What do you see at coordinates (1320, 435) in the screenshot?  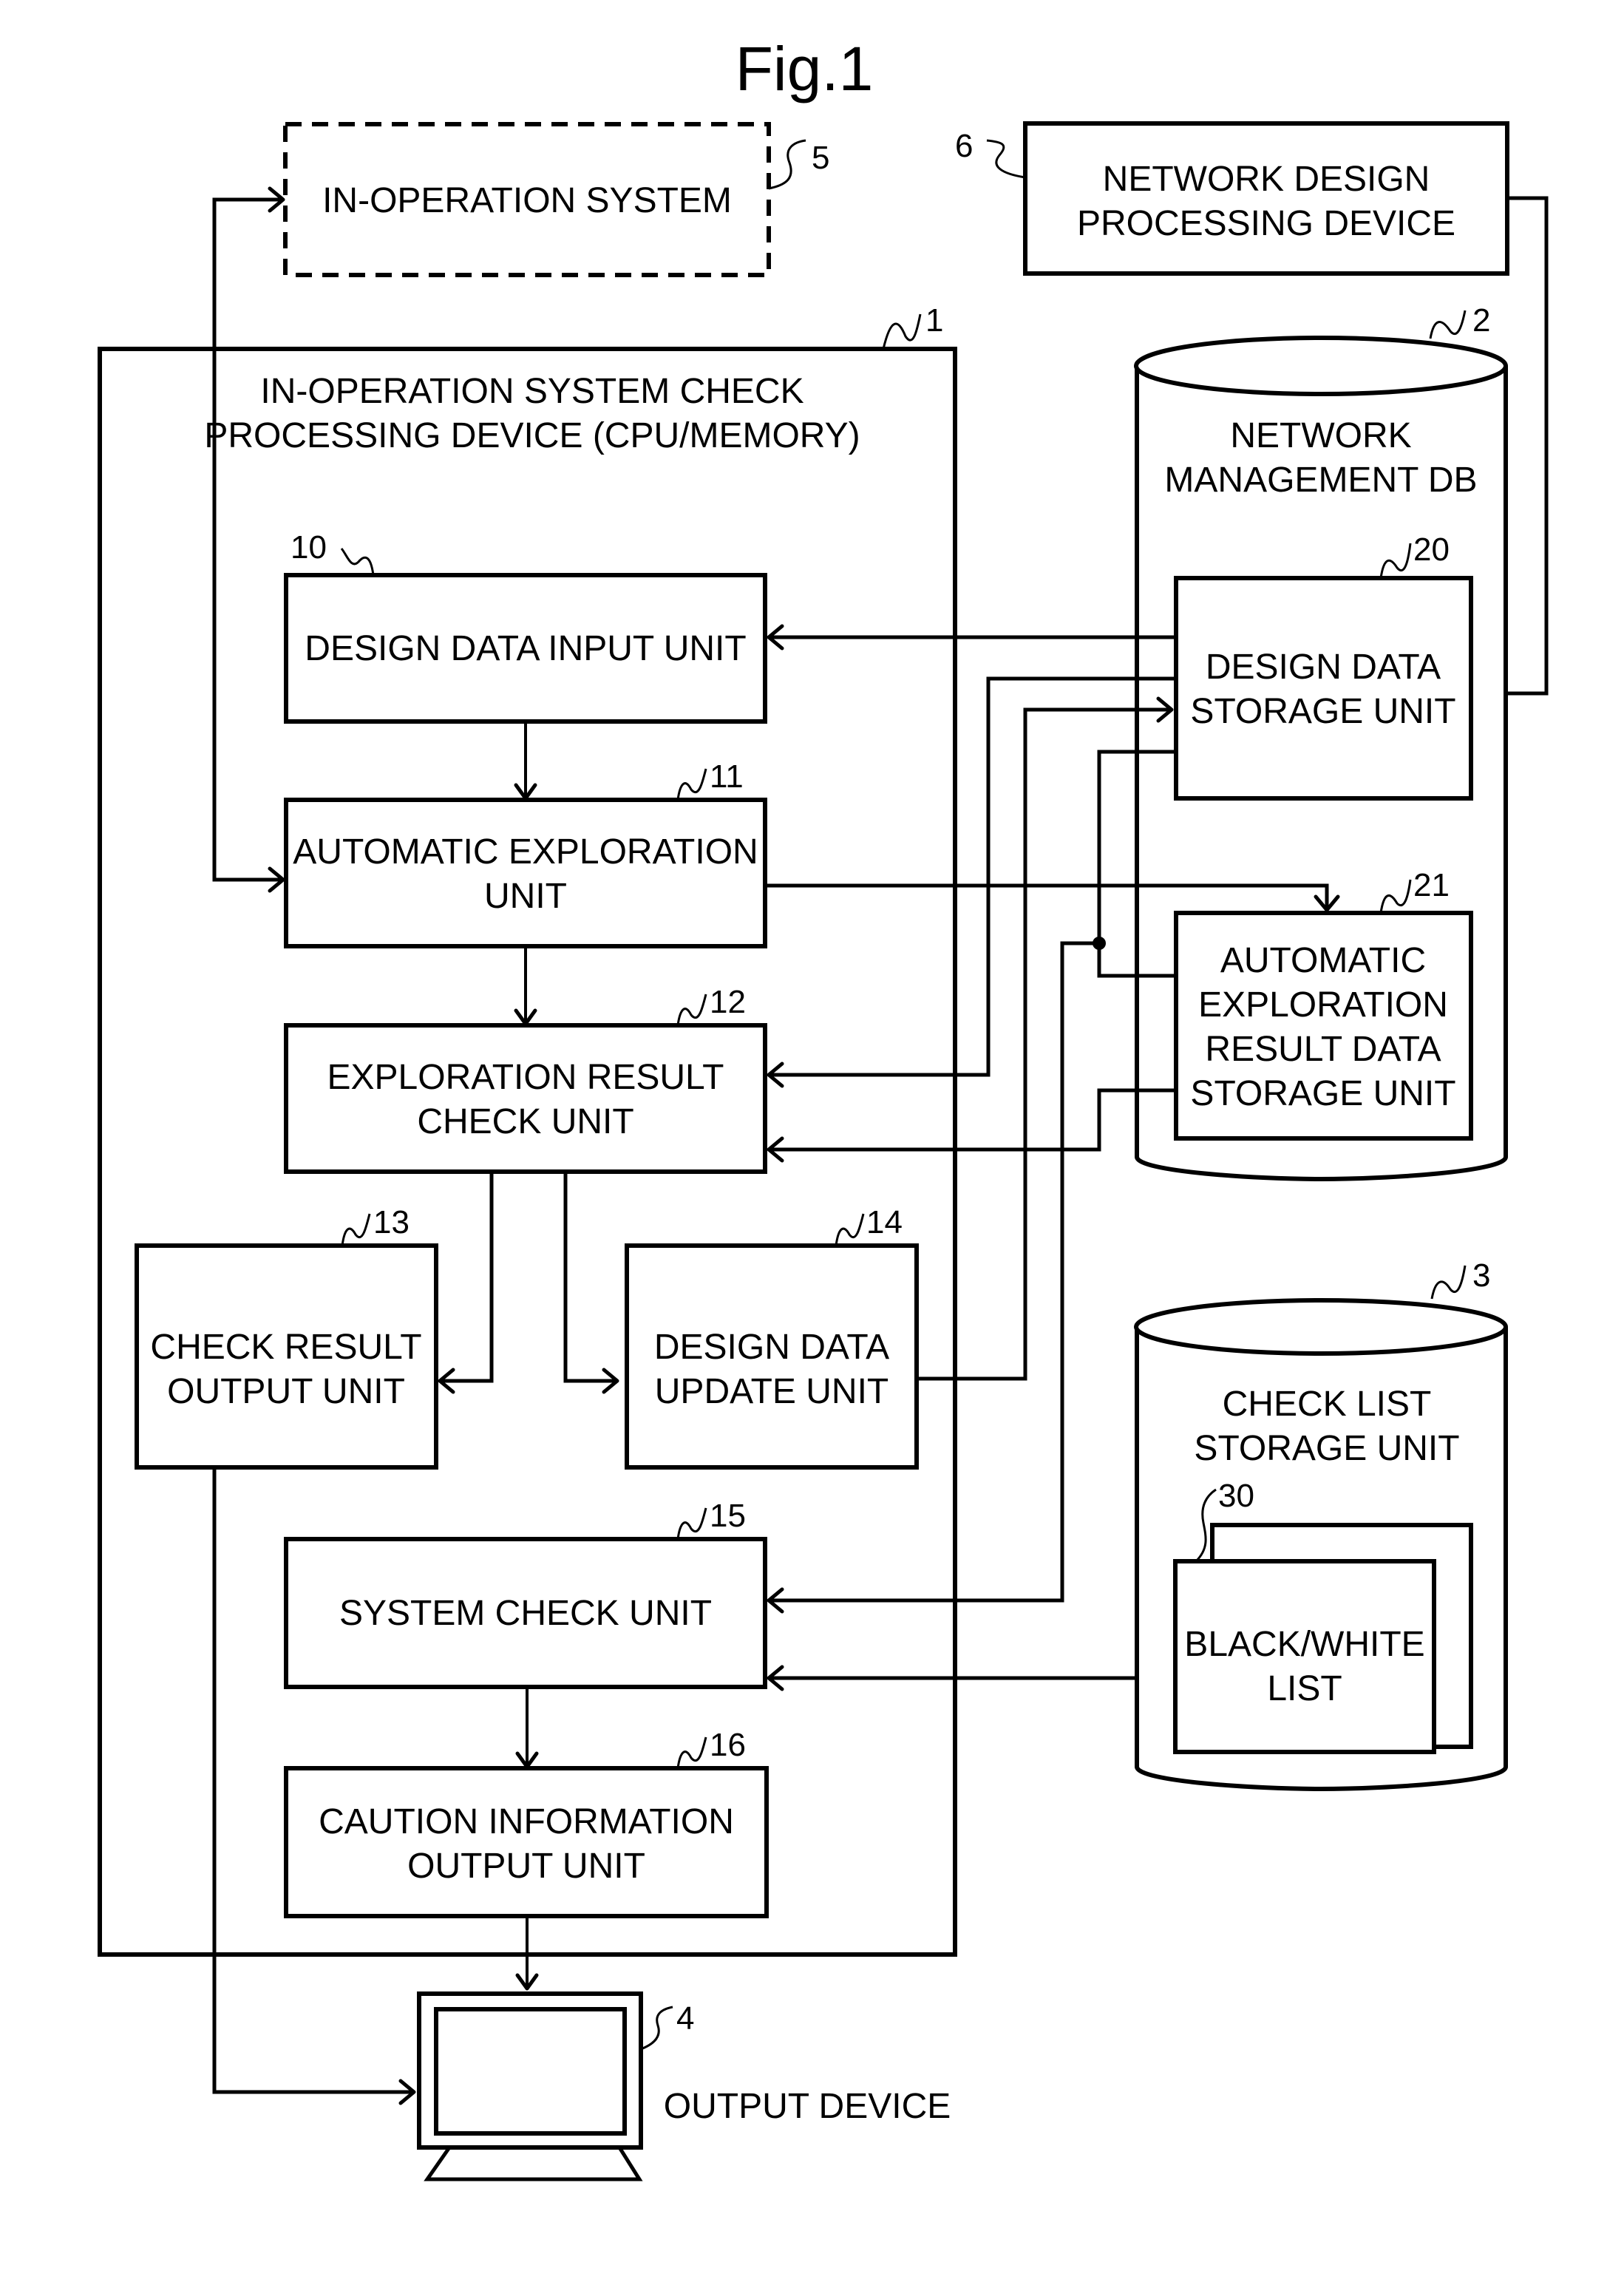 I see `network-management-db-label-line1: NETWORK` at bounding box center [1320, 435].